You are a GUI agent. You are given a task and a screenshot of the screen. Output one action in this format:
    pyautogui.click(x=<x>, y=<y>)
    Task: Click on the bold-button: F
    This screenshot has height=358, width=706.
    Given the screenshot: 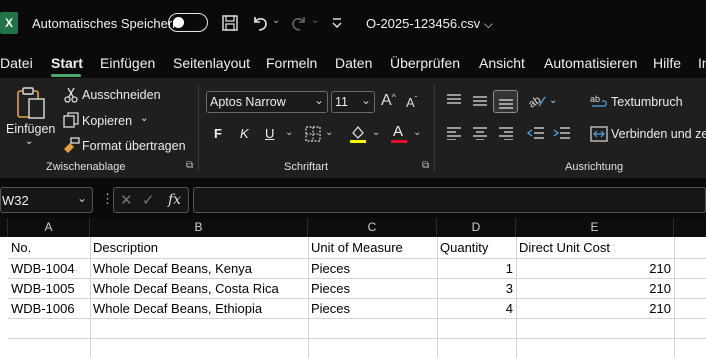 What is the action you would take?
    pyautogui.click(x=218, y=133)
    